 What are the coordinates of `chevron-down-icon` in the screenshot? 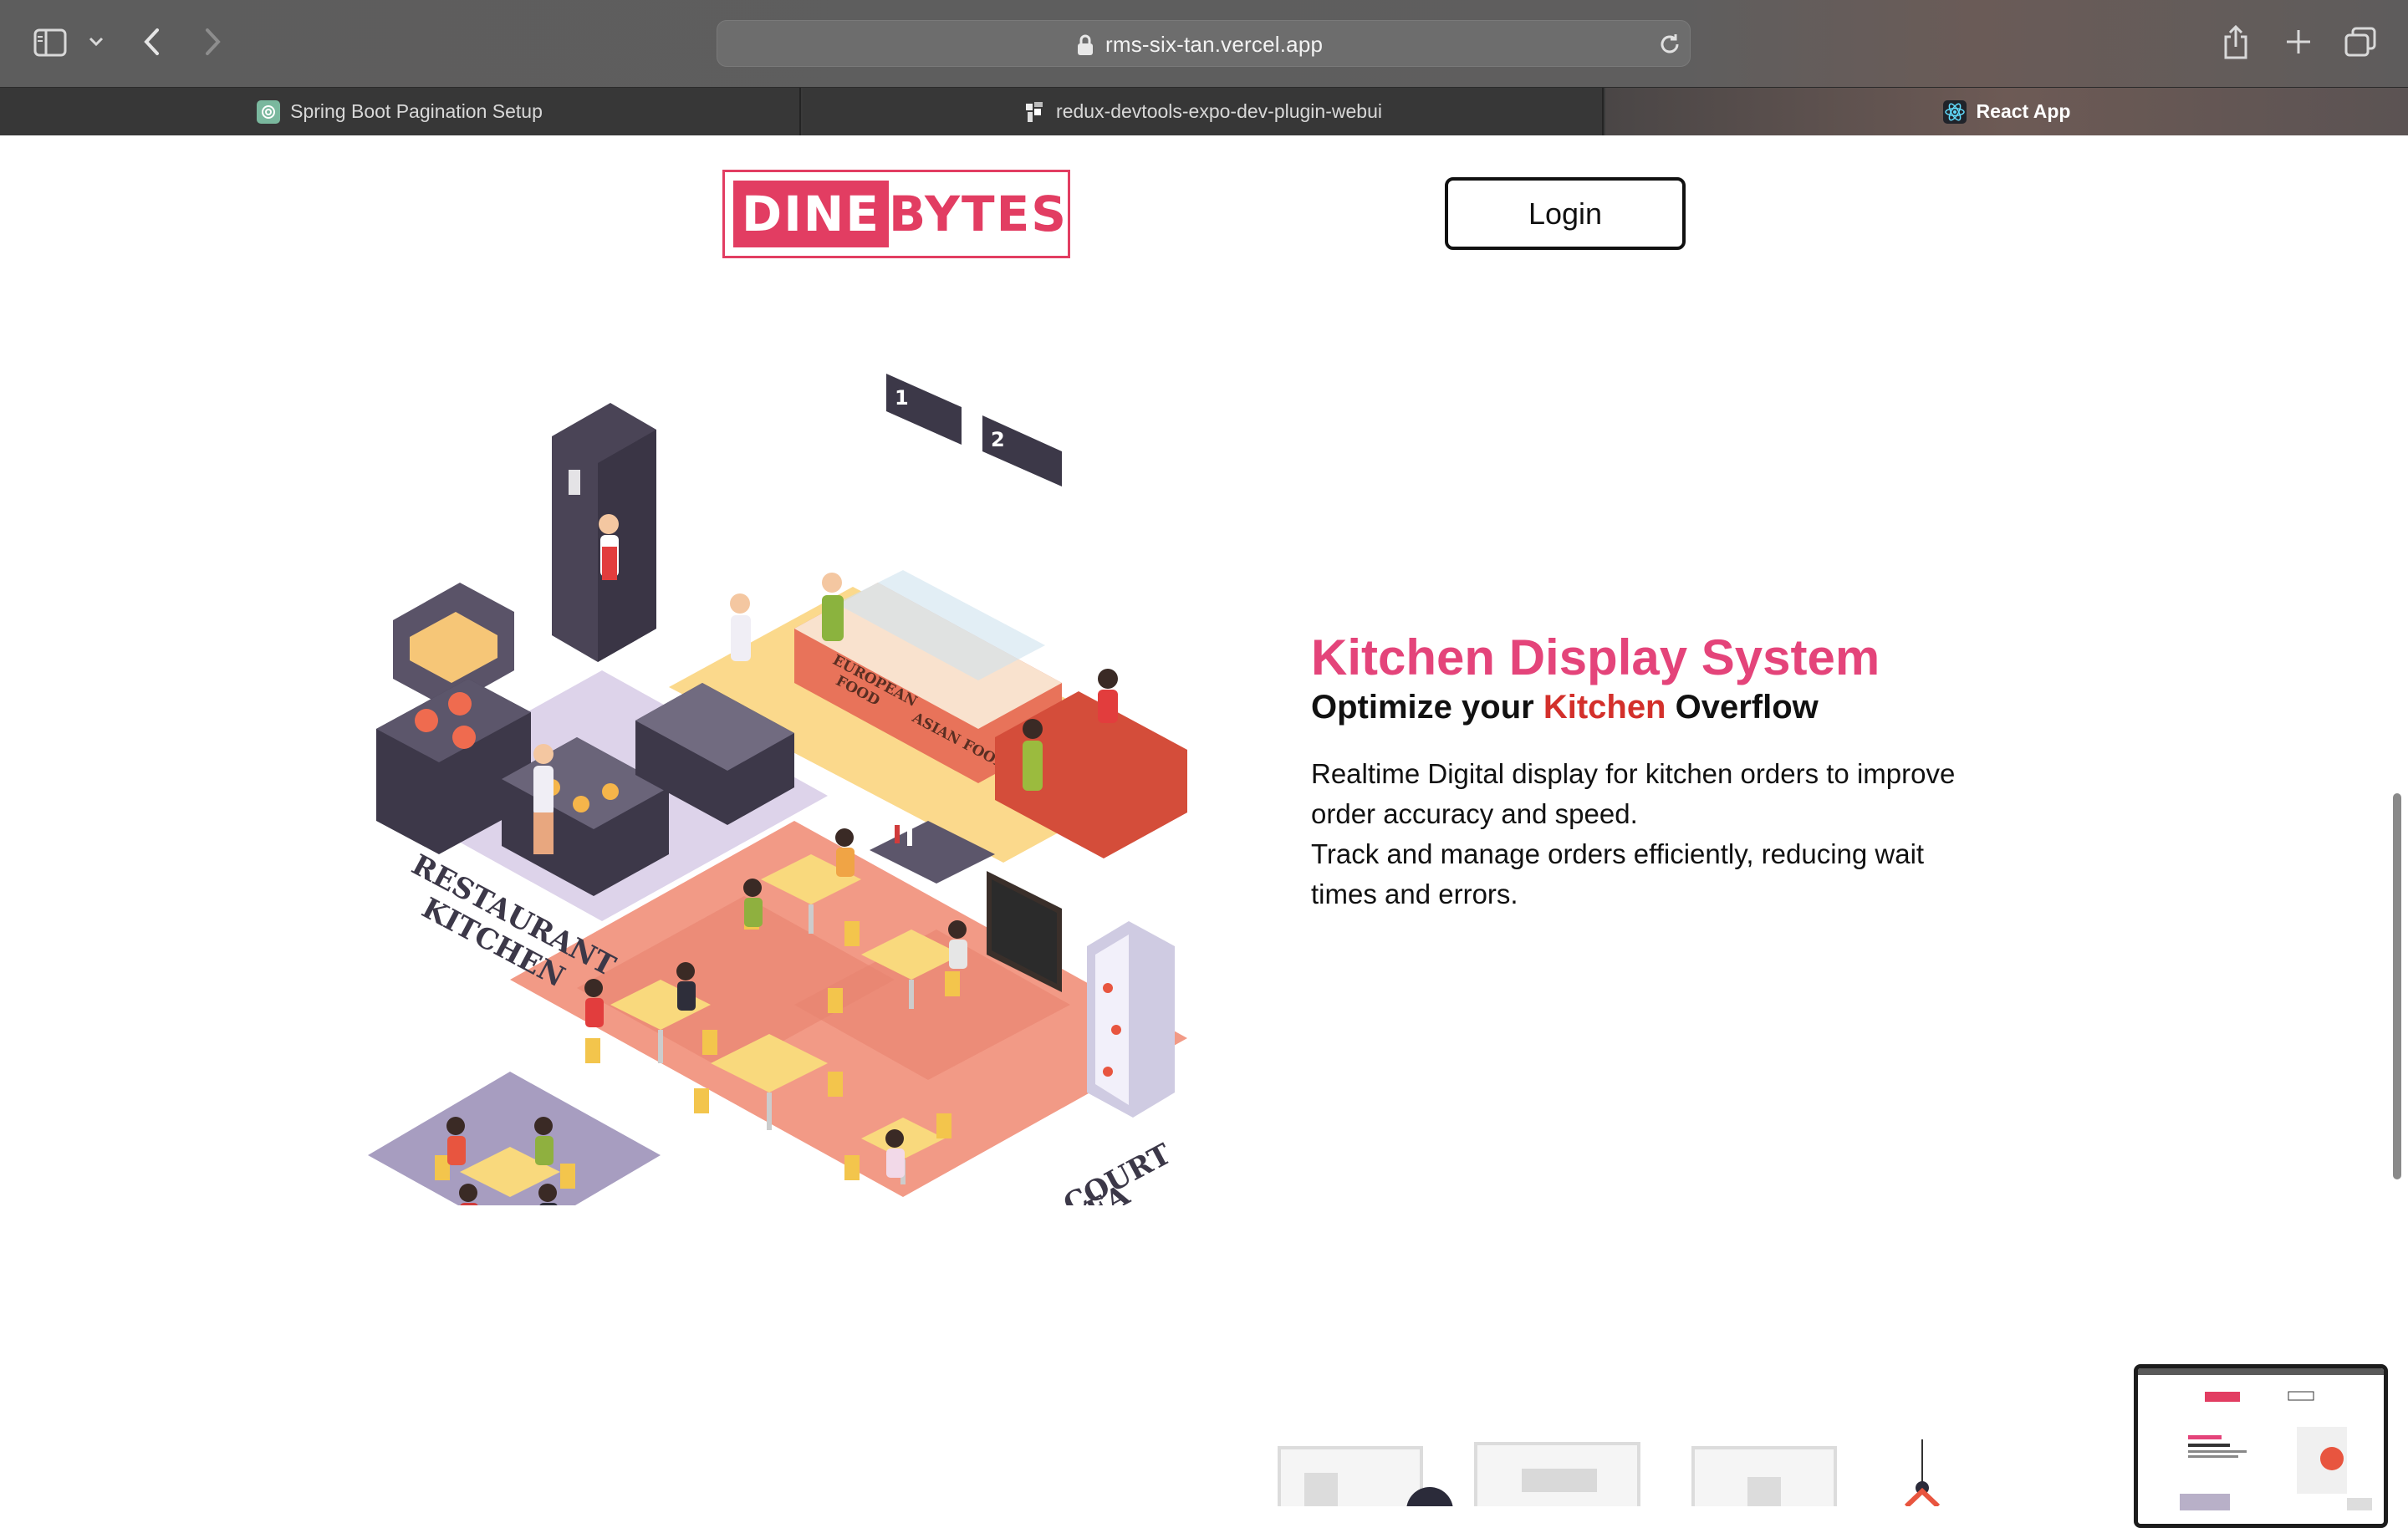 It's located at (97, 42).